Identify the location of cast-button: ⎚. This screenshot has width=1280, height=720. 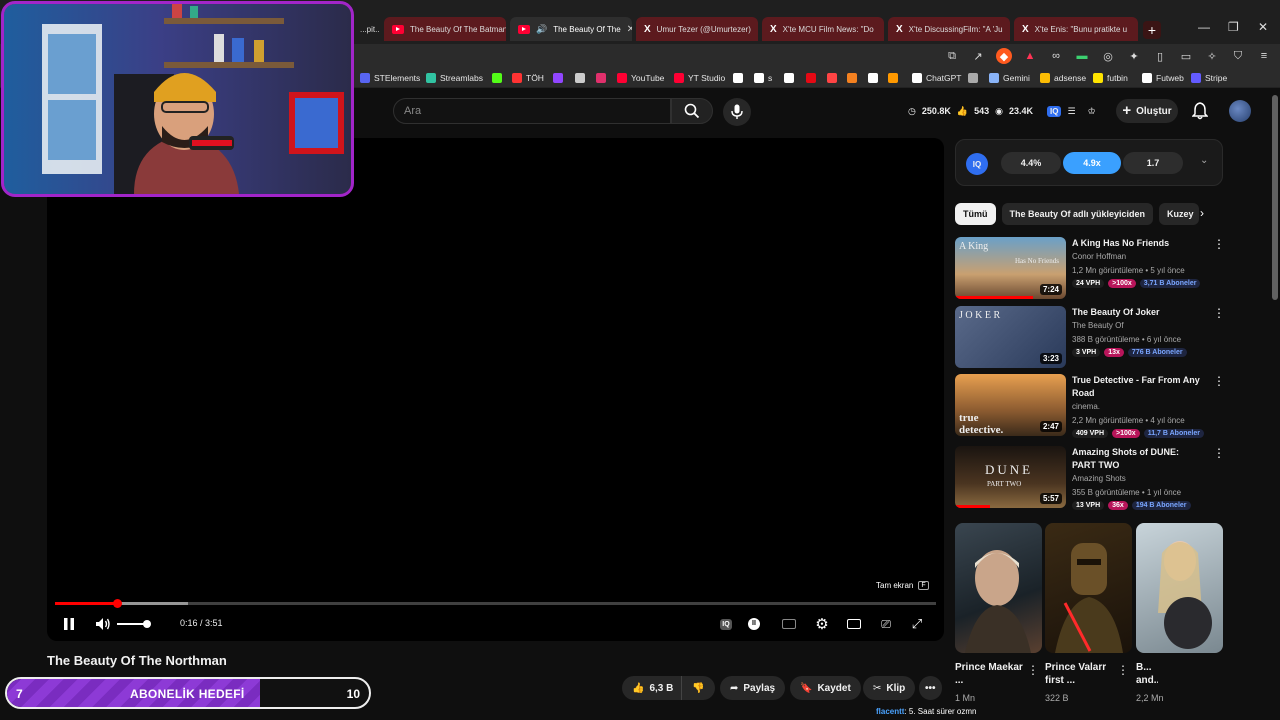
(886, 624).